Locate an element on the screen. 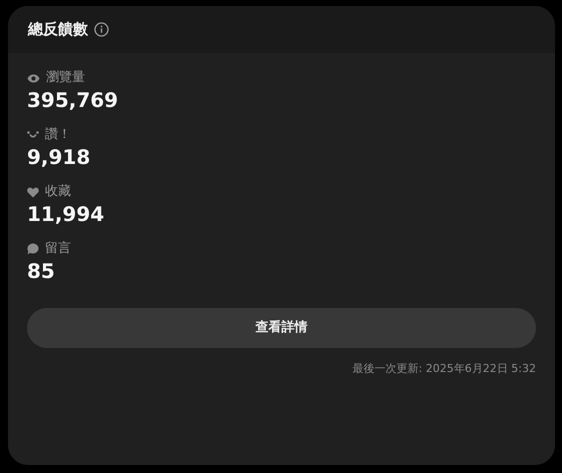 The width and height of the screenshot is (562, 473). view-details-button: 查看詳情 is located at coordinates (281, 328).